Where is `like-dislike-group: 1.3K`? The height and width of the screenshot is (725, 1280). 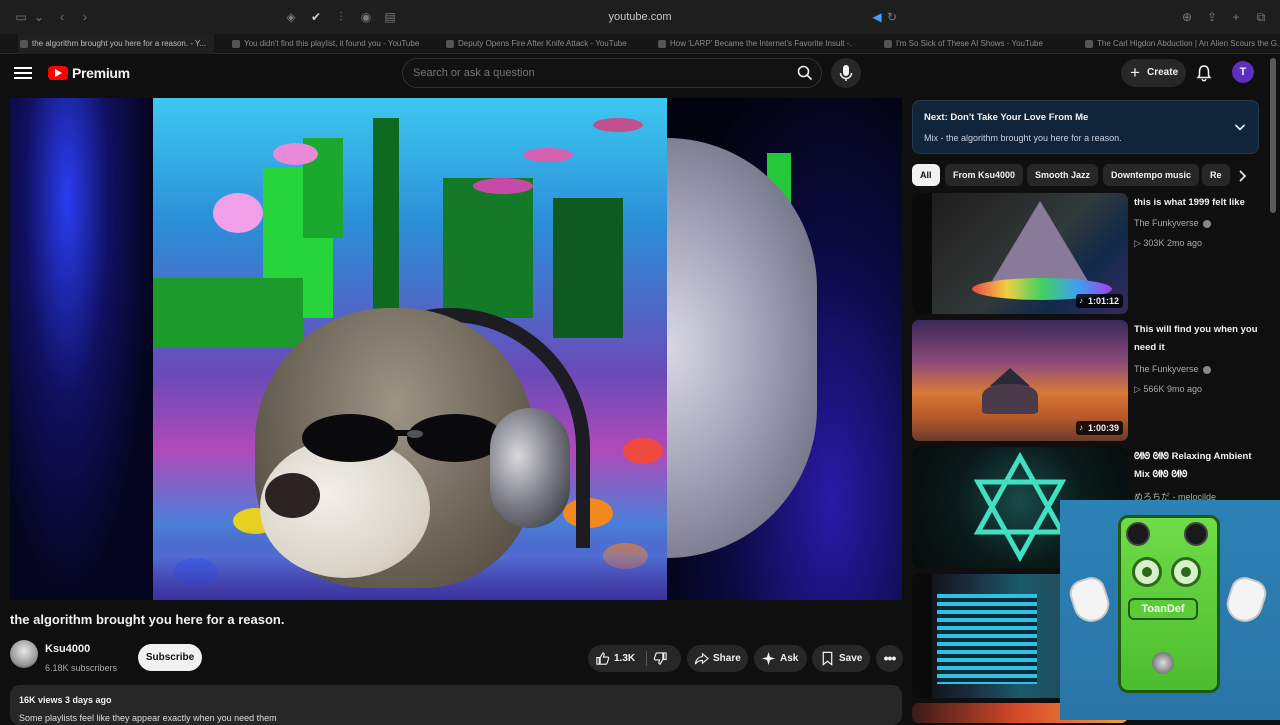 like-dislike-group: 1.3K is located at coordinates (634, 658).